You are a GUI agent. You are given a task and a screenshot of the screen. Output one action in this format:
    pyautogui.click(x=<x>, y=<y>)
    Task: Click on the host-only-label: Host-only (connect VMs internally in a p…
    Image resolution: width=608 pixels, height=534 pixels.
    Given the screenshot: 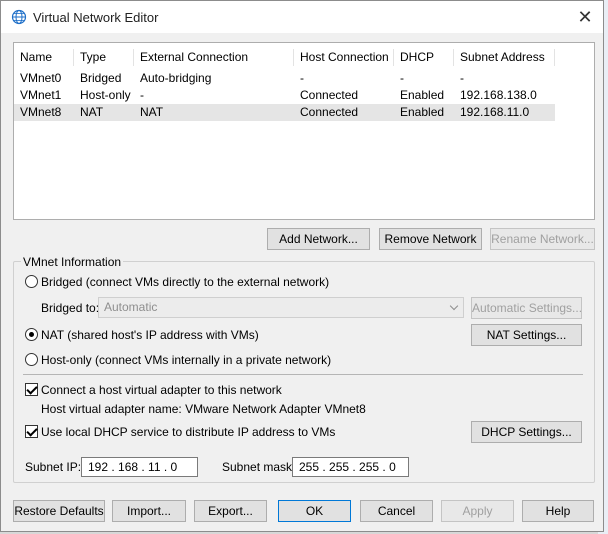 What is the action you would take?
    pyautogui.click(x=186, y=360)
    